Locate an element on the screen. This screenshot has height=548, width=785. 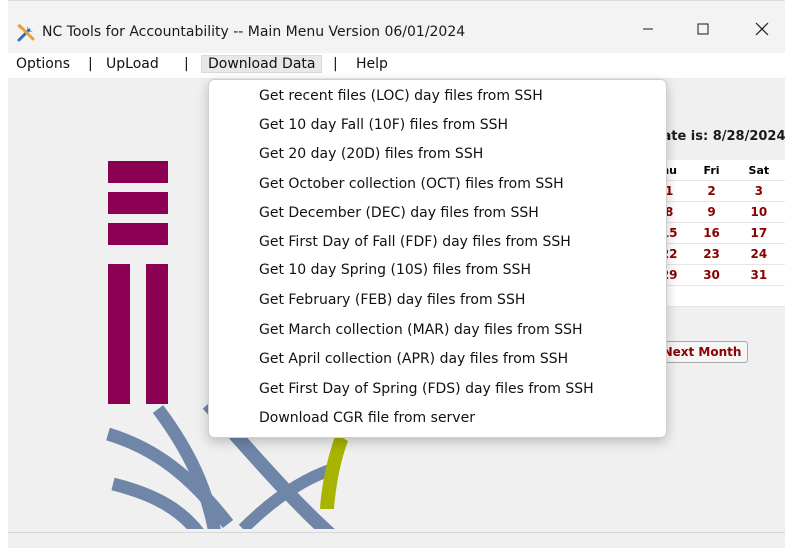
calendar-day: 16 is located at coordinates (711, 233).